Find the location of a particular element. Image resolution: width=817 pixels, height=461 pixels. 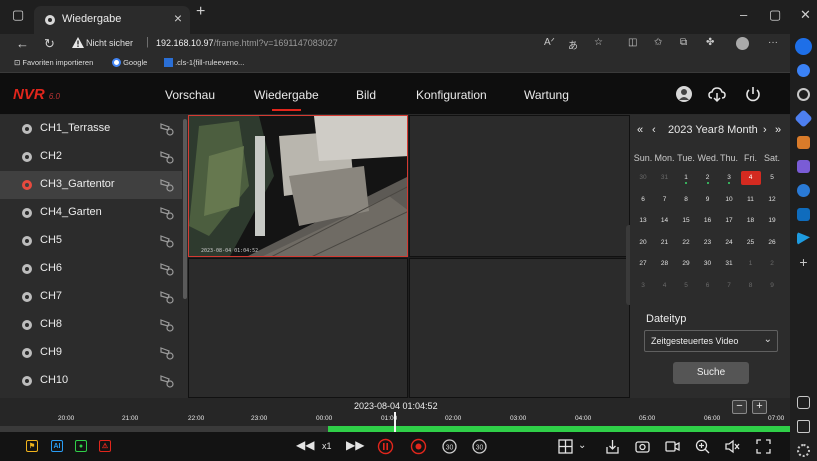

calendar-day: 28 is located at coordinates (665, 264).